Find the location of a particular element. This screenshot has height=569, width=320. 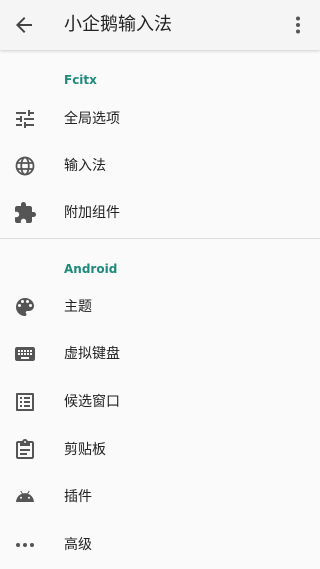

menu-item-addons: 附加组件 is located at coordinates (160, 213).